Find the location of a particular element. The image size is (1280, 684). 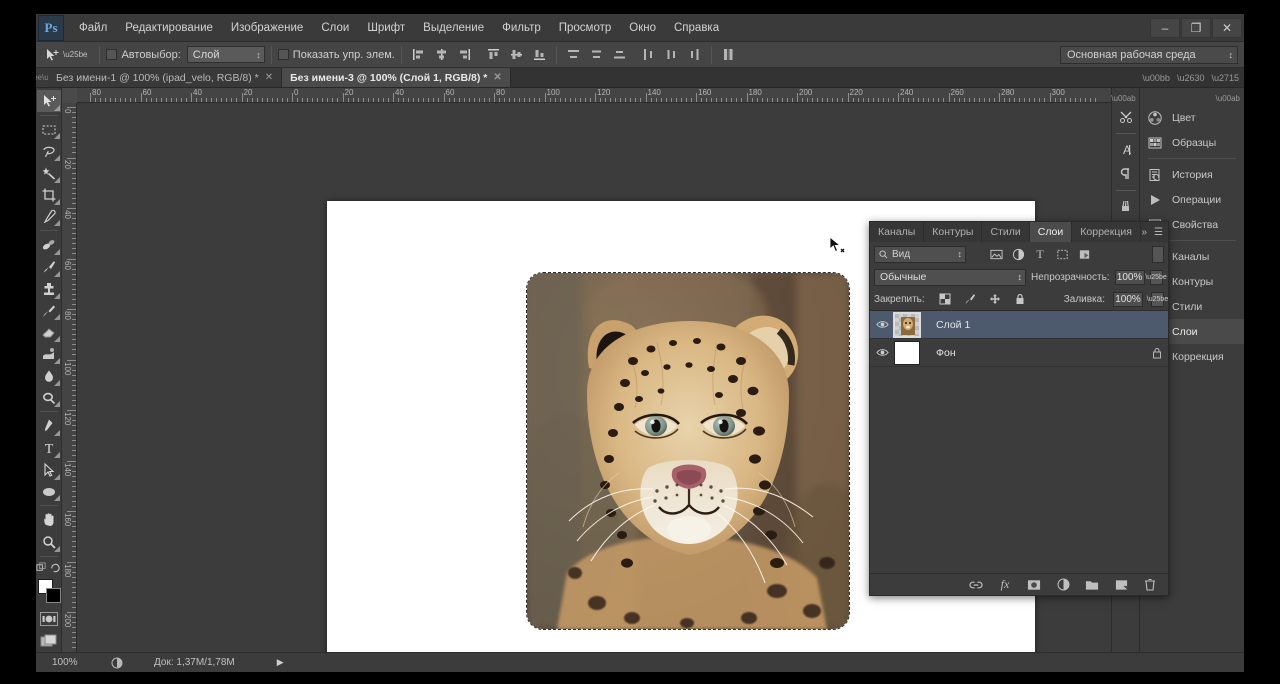

fill-stepper: \u25be is located at coordinates (1157, 299).